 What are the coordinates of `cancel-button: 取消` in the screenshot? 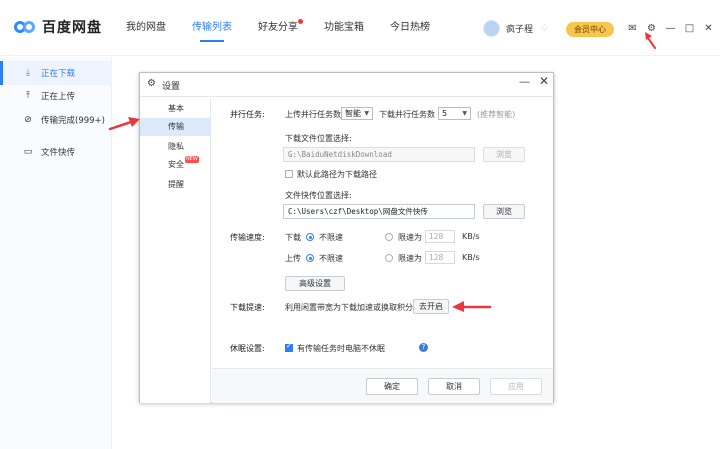 It's located at (454, 386).